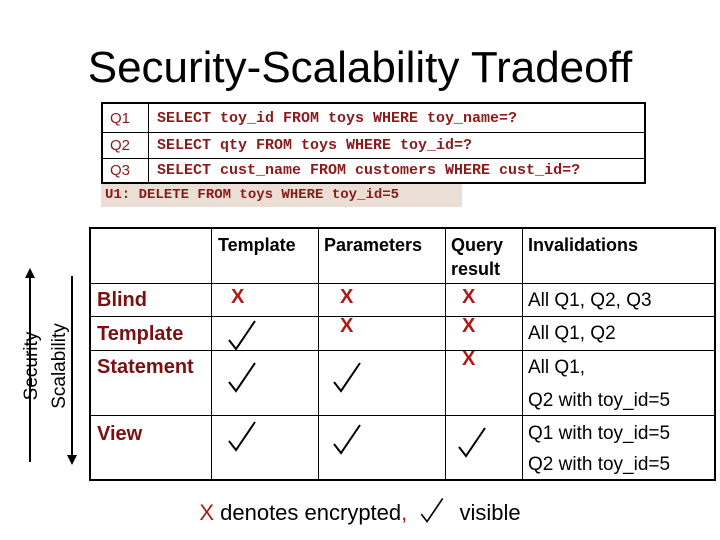  I want to click on row-label-template: Template, so click(140, 334).